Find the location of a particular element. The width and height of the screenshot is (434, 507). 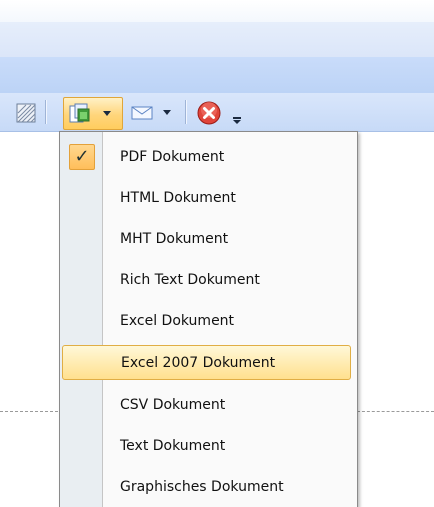

menu-item-mht: MHT Dokument is located at coordinates (207, 238).